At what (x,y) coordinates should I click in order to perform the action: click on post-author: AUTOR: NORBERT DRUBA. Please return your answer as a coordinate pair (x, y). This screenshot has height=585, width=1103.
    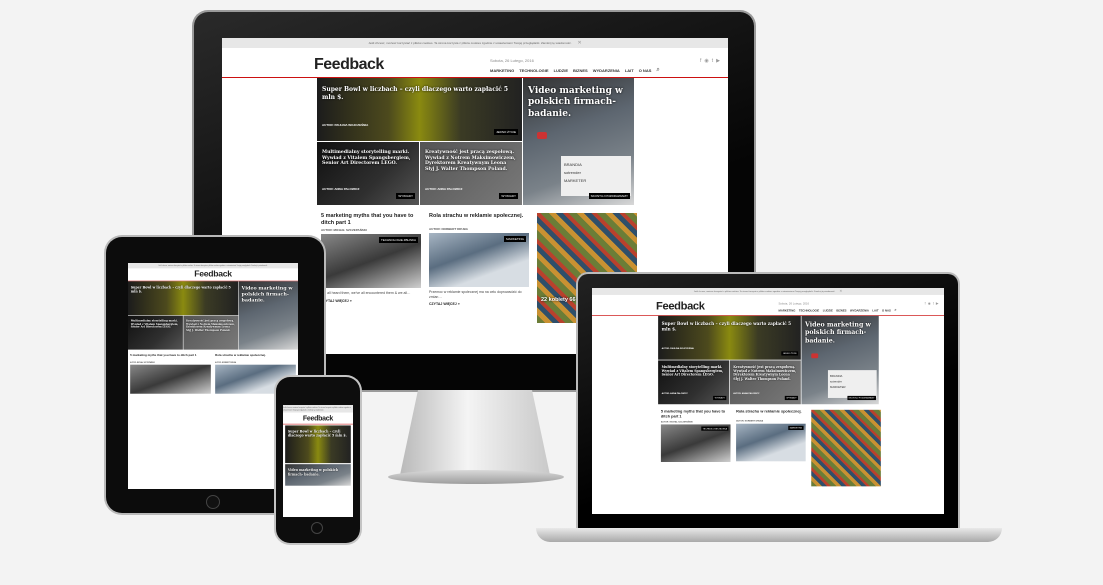
    Looking at the image, I should click on (750, 421).